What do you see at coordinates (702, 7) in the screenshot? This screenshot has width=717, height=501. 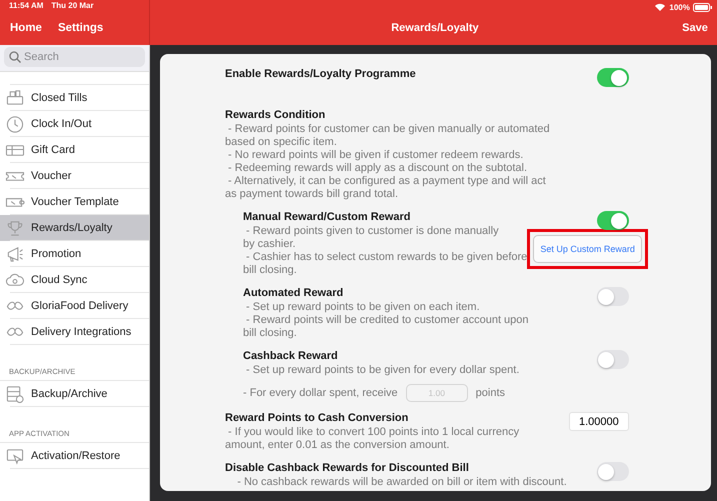 I see `battery-icon` at bounding box center [702, 7].